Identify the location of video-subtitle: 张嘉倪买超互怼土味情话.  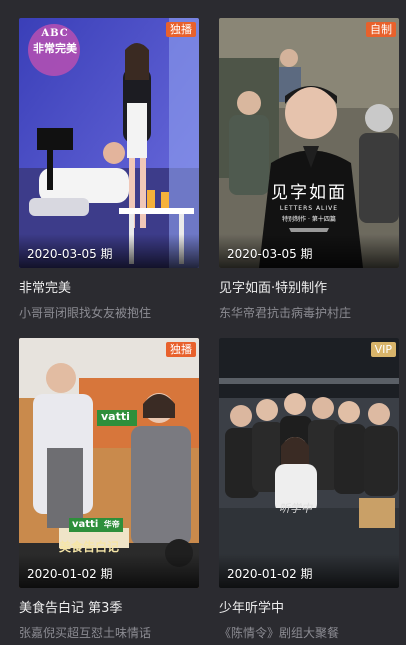
(85, 633).